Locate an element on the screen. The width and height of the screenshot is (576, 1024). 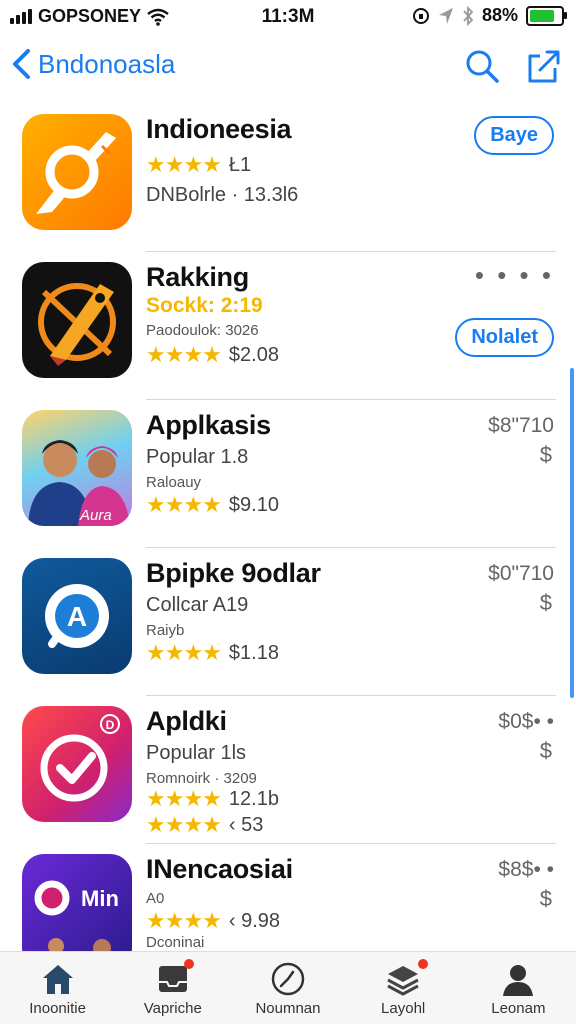
scrollbar is located at coordinates (572, 533).